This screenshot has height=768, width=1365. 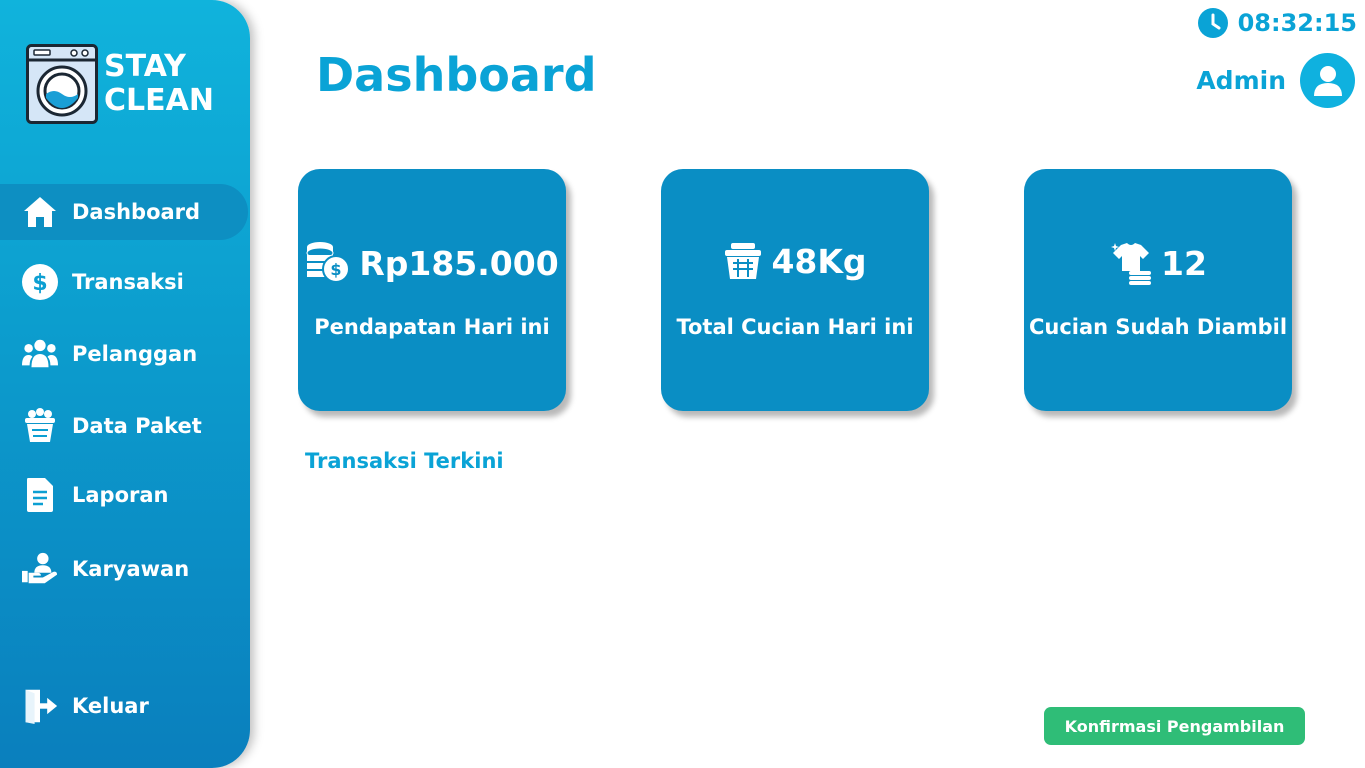 I want to click on clock: 08:32:15, so click(x=1277, y=23).